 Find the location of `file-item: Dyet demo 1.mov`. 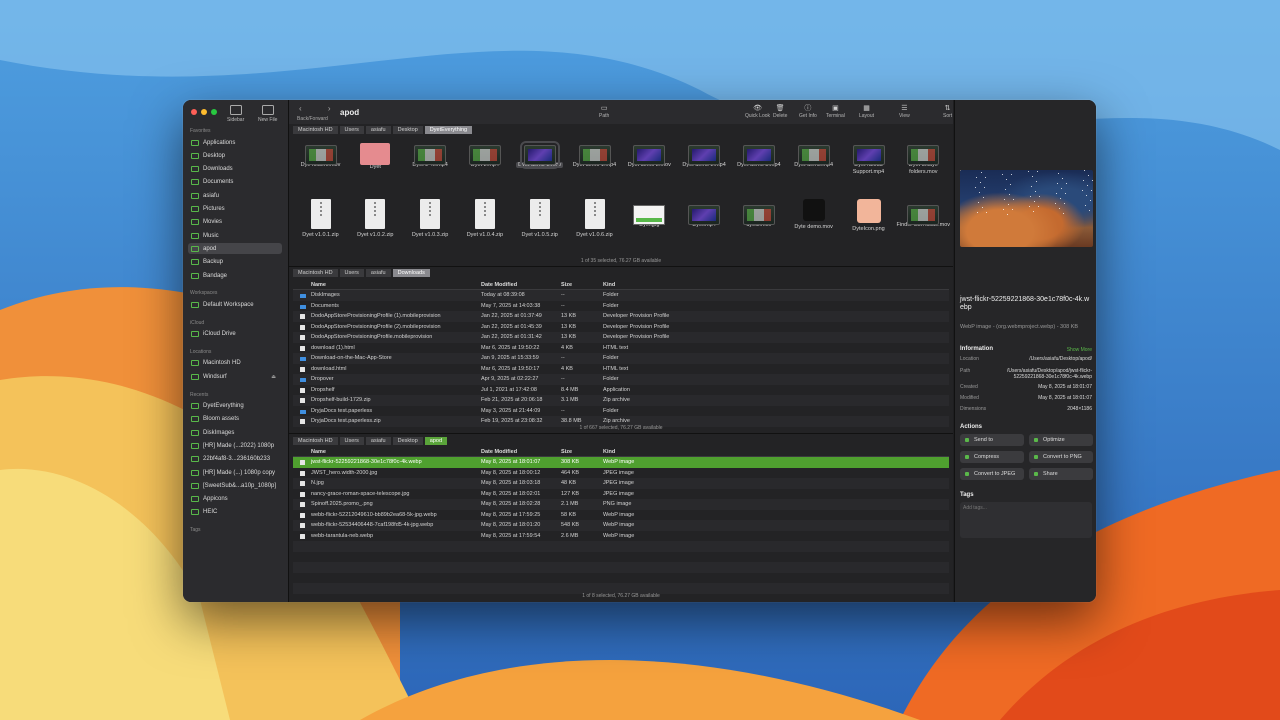

file-item: Dyet demo 1.mov is located at coordinates (539, 152).